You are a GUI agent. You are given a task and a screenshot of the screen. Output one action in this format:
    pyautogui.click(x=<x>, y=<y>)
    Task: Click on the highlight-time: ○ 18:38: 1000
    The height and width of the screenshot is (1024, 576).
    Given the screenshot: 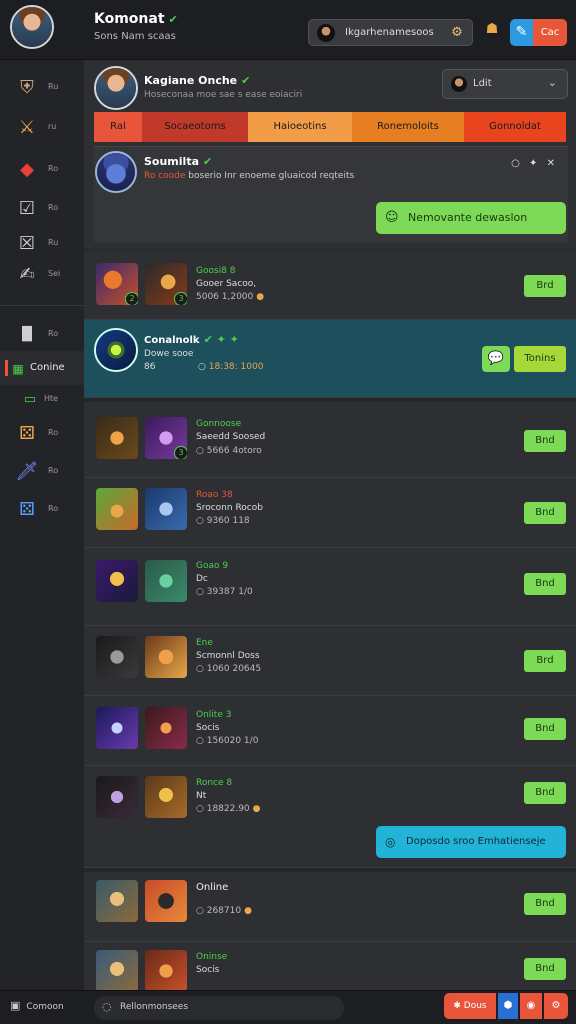 What is the action you would take?
    pyautogui.click(x=231, y=367)
    